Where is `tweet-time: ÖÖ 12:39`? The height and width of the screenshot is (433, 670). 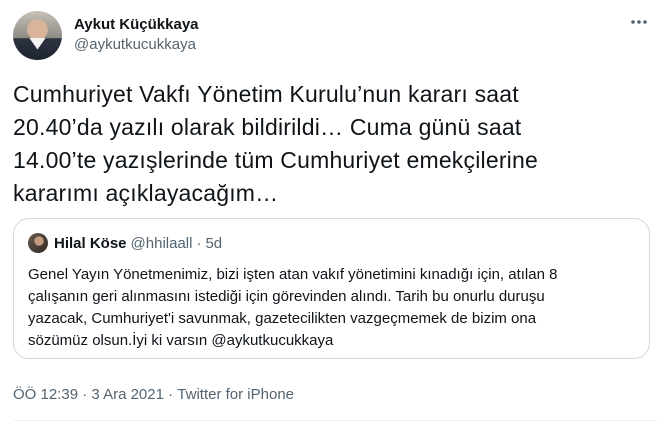
tweet-time: ÖÖ 12:39 is located at coordinates (45, 394).